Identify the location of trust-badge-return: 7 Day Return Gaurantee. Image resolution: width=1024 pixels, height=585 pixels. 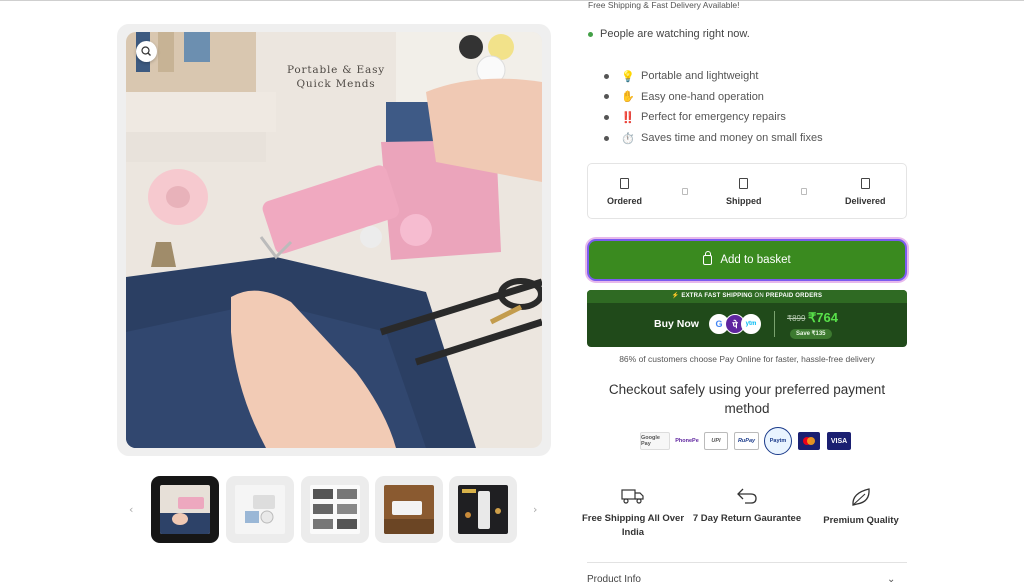
(747, 506).